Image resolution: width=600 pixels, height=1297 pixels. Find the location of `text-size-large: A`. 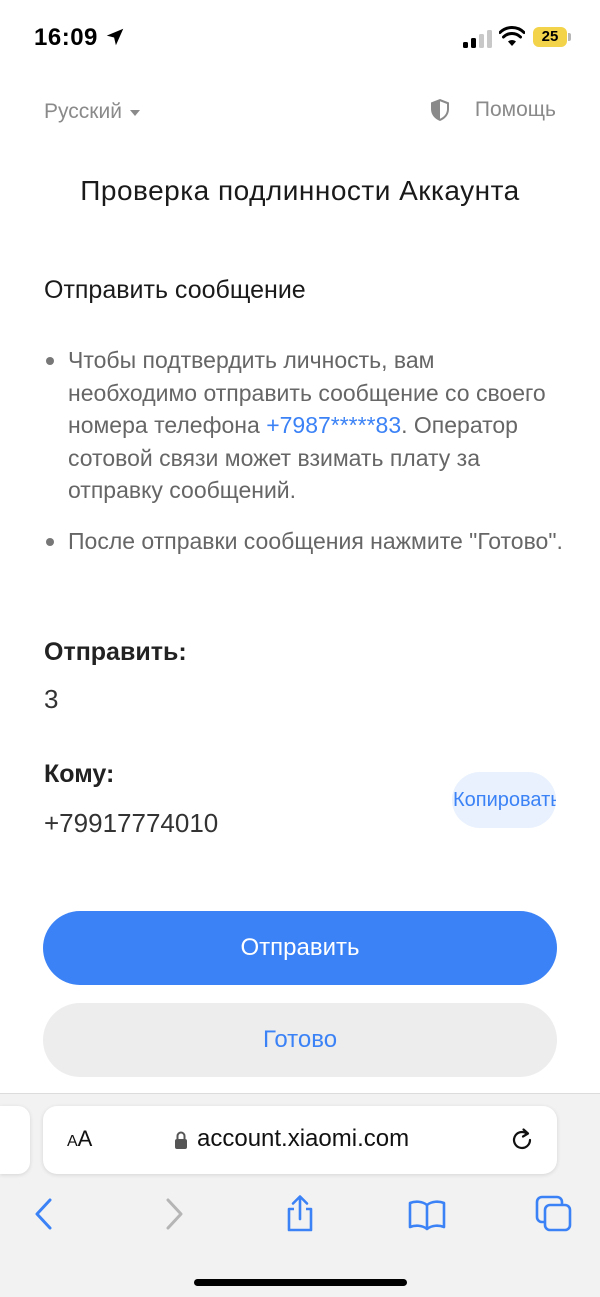

text-size-large: A is located at coordinates (85, 1138).